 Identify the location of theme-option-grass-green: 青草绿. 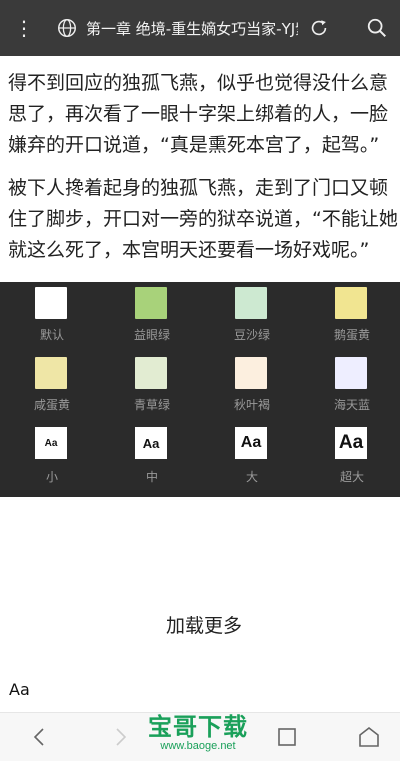
(150, 387).